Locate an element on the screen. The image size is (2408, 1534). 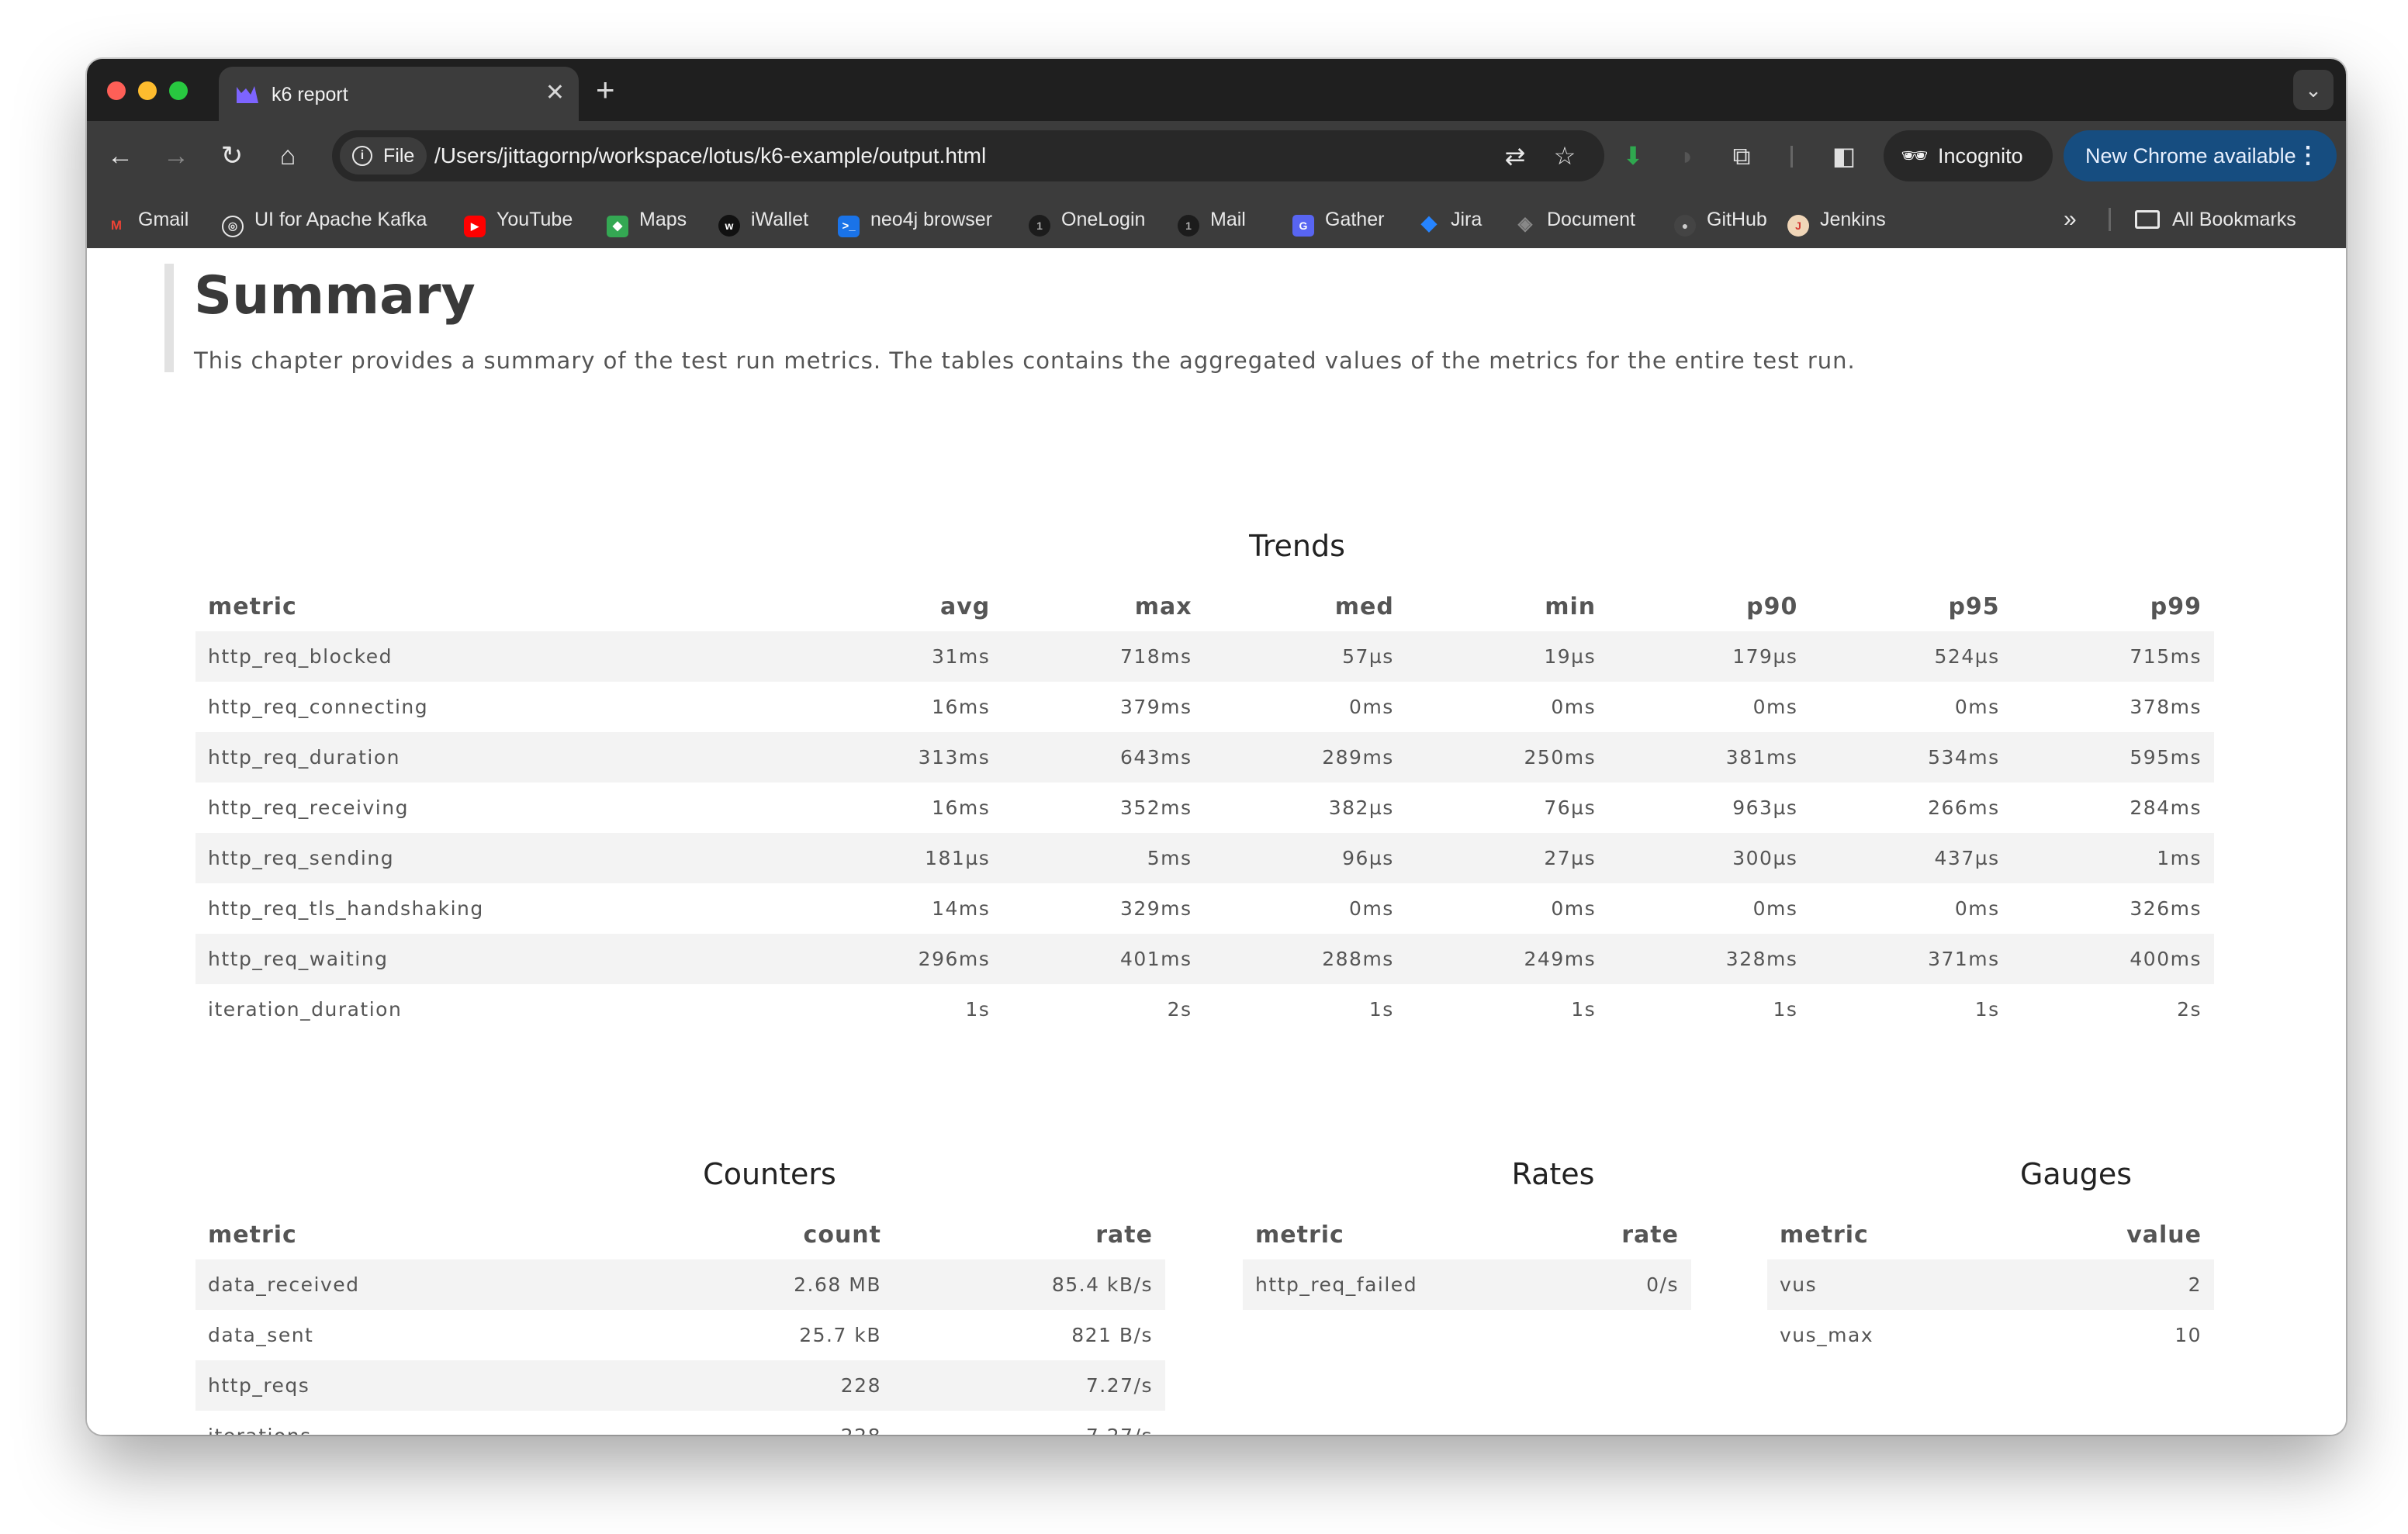
bookmark-onelogin: 1 OneLogin is located at coordinates (1087, 221).